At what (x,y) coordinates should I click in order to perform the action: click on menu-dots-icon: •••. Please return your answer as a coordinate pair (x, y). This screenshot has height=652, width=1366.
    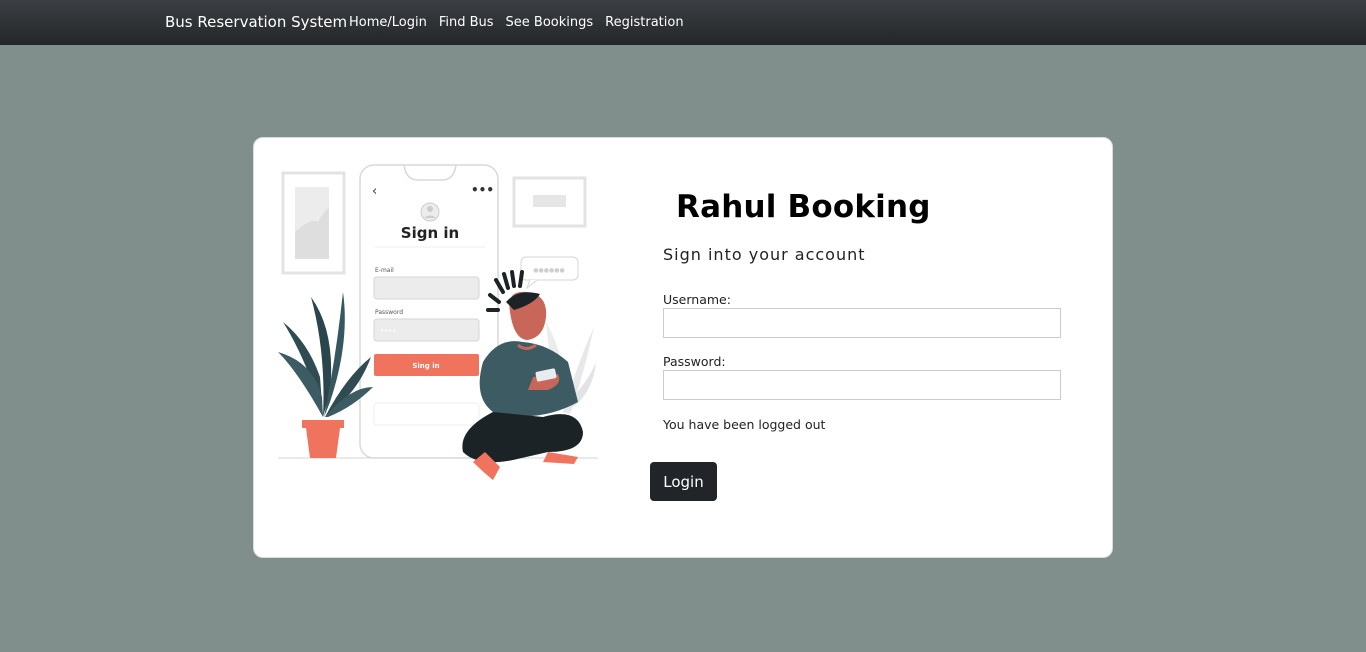
    Looking at the image, I should click on (482, 190).